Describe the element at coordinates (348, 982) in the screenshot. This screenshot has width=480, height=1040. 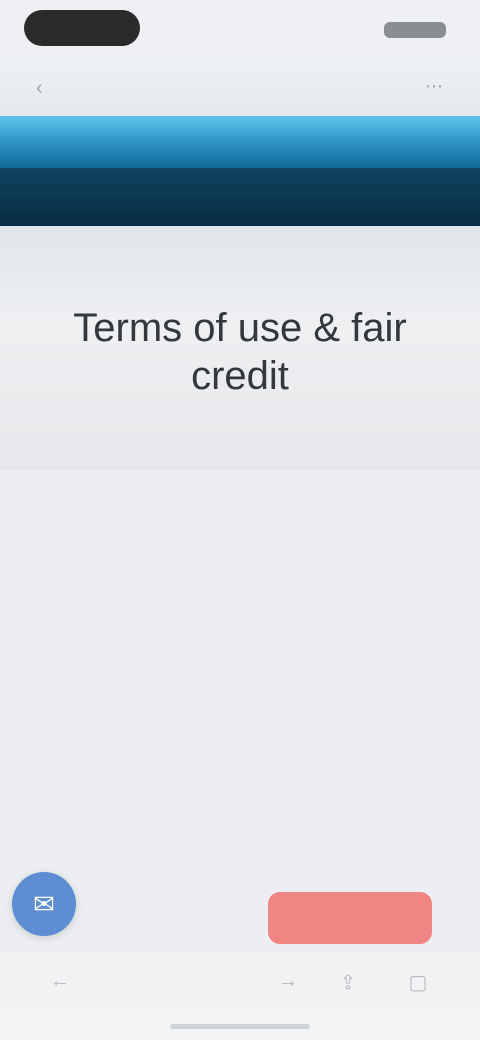
I see `share-icon: ⇪` at that location.